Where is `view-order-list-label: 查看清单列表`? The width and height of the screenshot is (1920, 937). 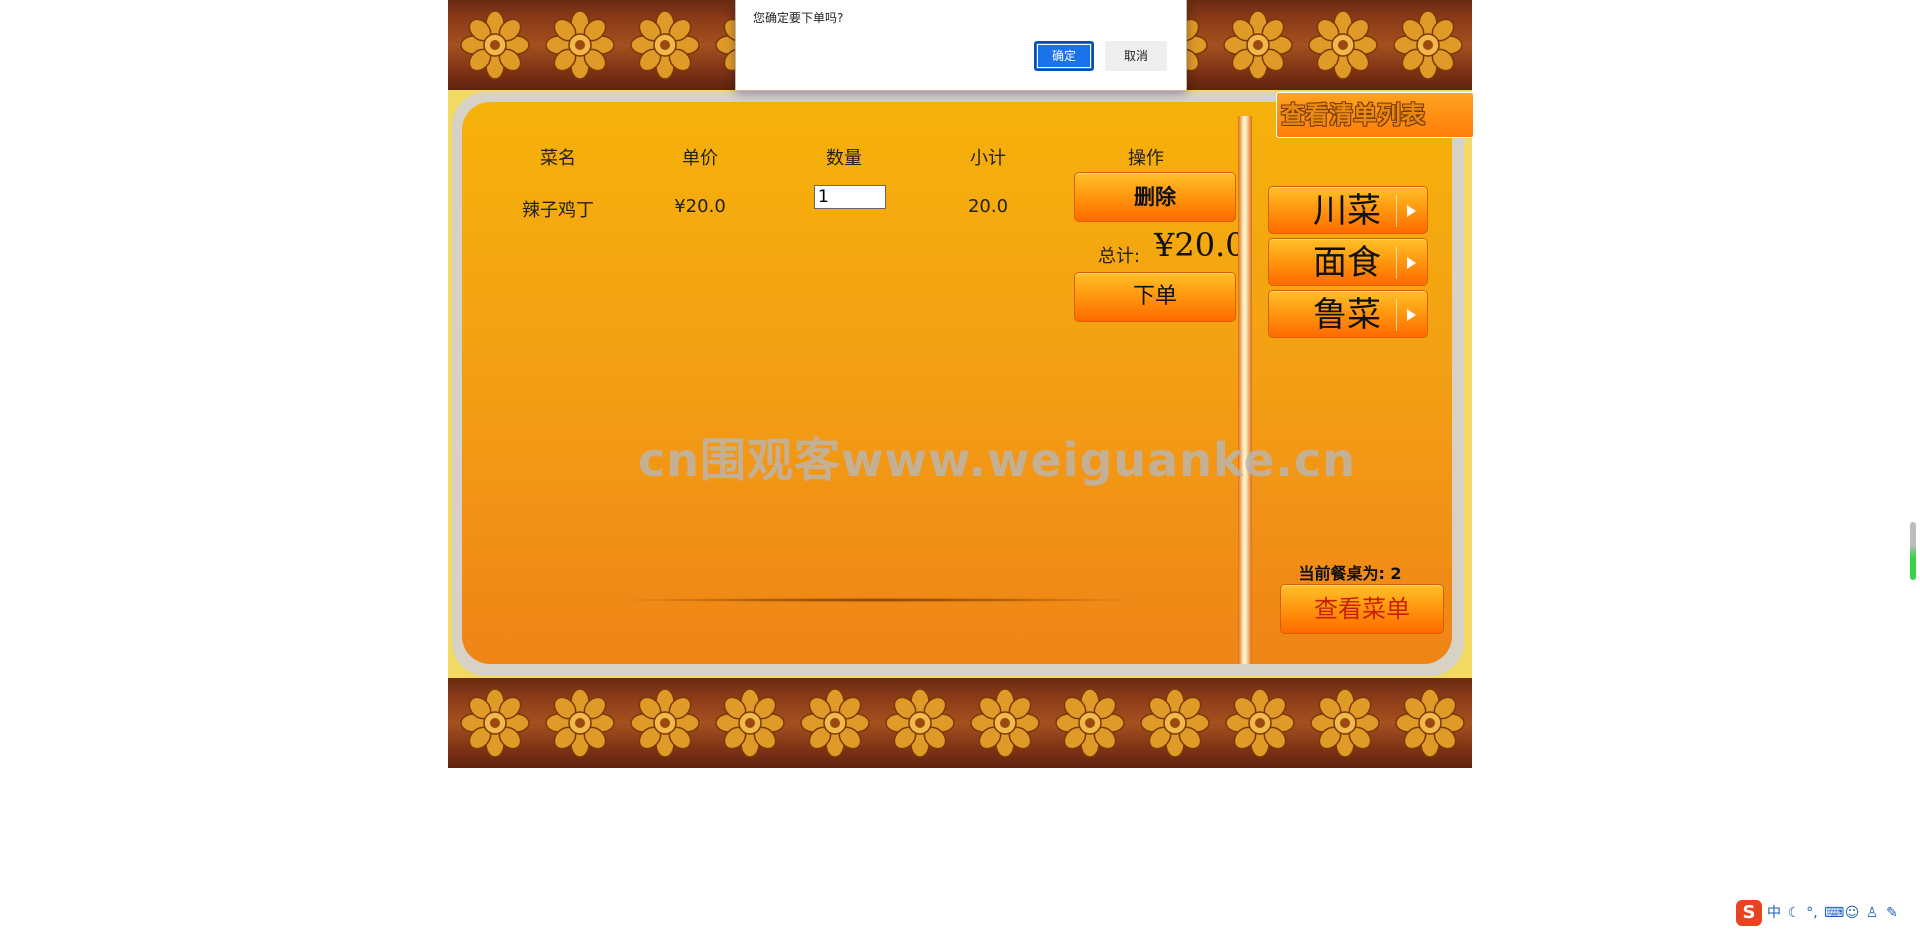
view-order-list-label: 查看清单列表 is located at coordinates (1353, 115).